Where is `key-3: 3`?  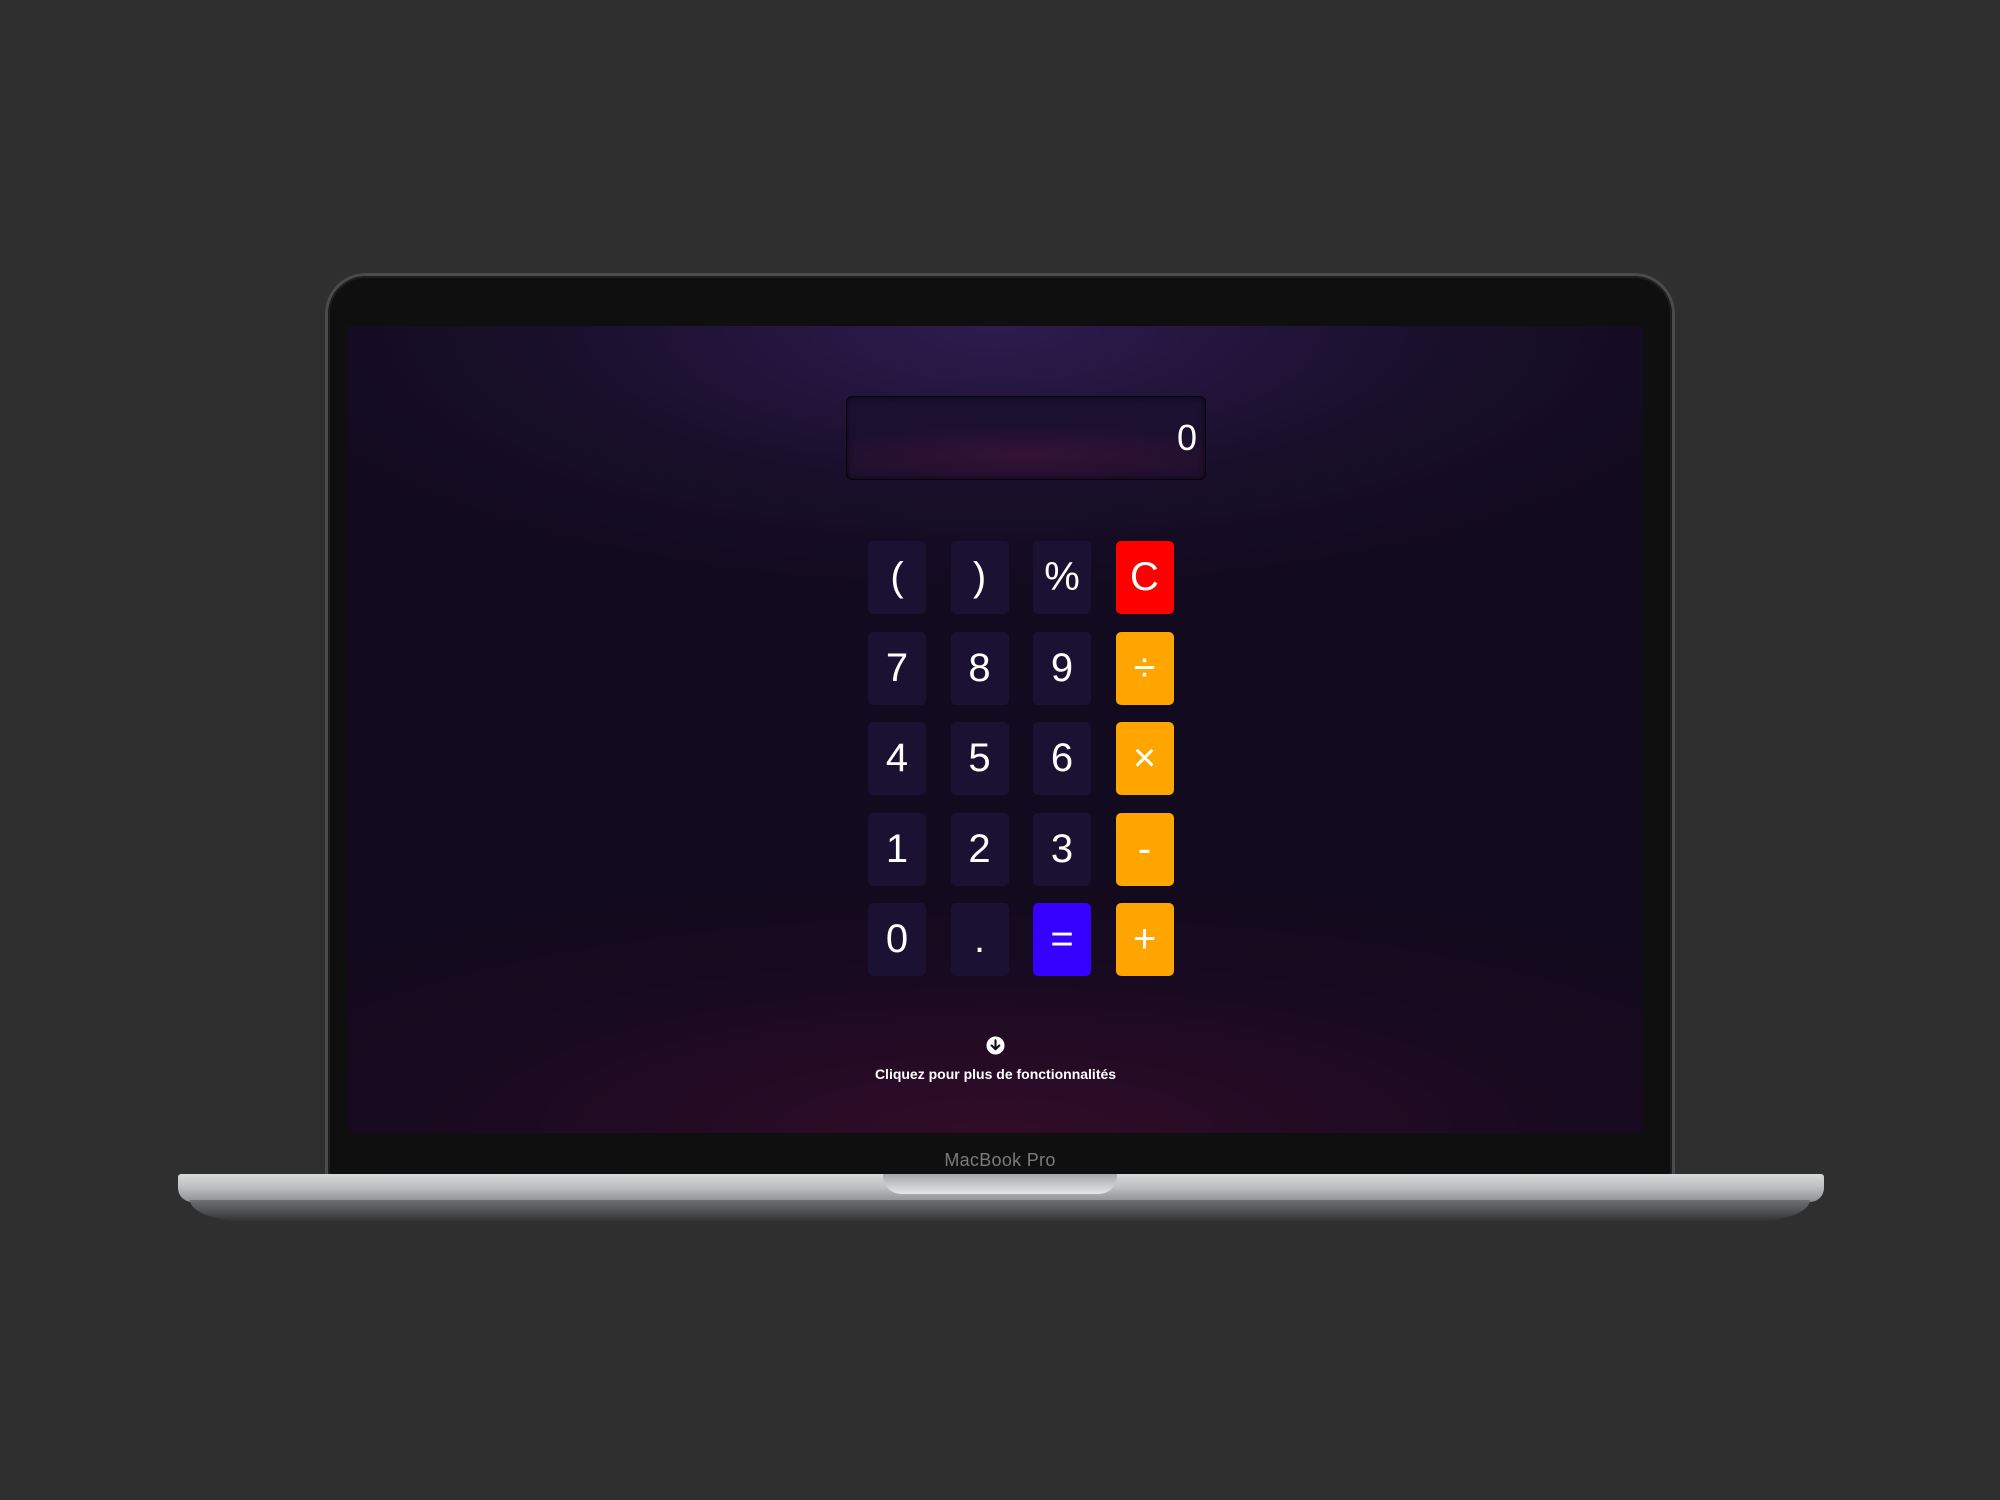
key-3: 3 is located at coordinates (1062, 849).